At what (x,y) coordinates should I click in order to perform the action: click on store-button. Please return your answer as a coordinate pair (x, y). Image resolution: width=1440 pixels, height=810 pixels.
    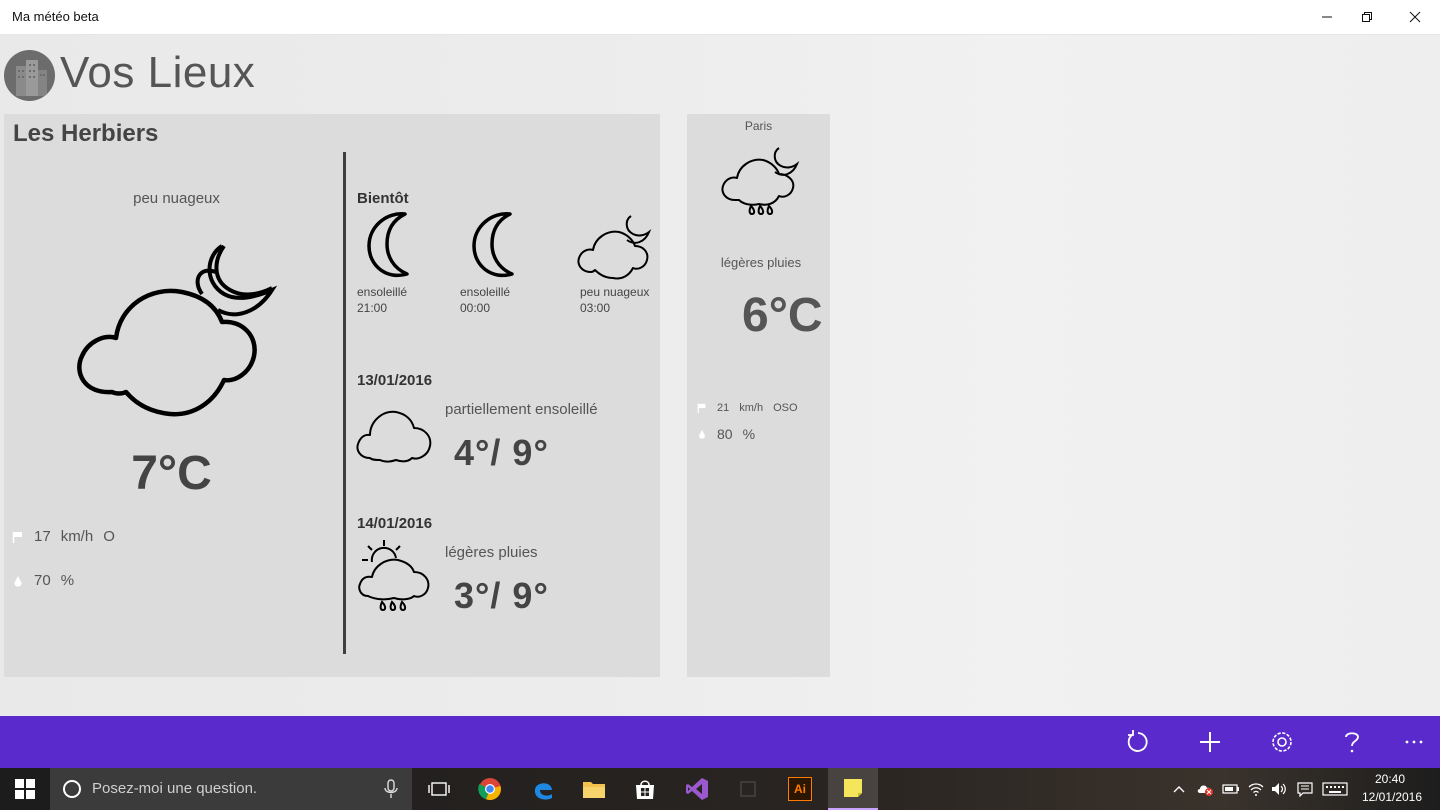
    Looking at the image, I should click on (645, 789).